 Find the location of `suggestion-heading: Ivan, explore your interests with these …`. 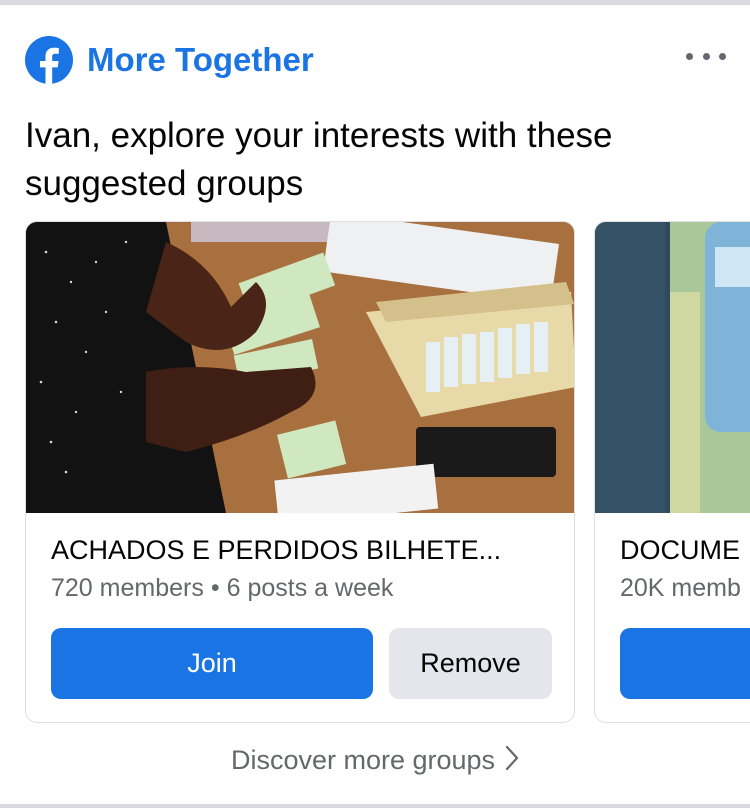

suggestion-heading: Ivan, explore your interests with these … is located at coordinates (319, 159).